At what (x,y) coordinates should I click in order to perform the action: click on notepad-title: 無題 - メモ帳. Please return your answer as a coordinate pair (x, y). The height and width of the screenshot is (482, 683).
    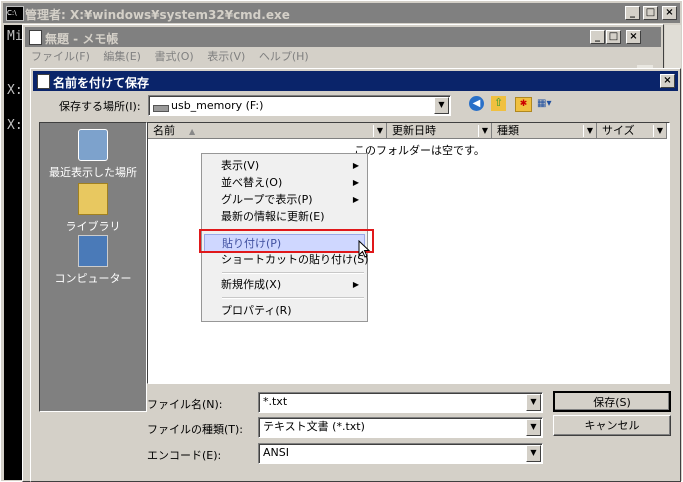
    Looking at the image, I should click on (82, 39).